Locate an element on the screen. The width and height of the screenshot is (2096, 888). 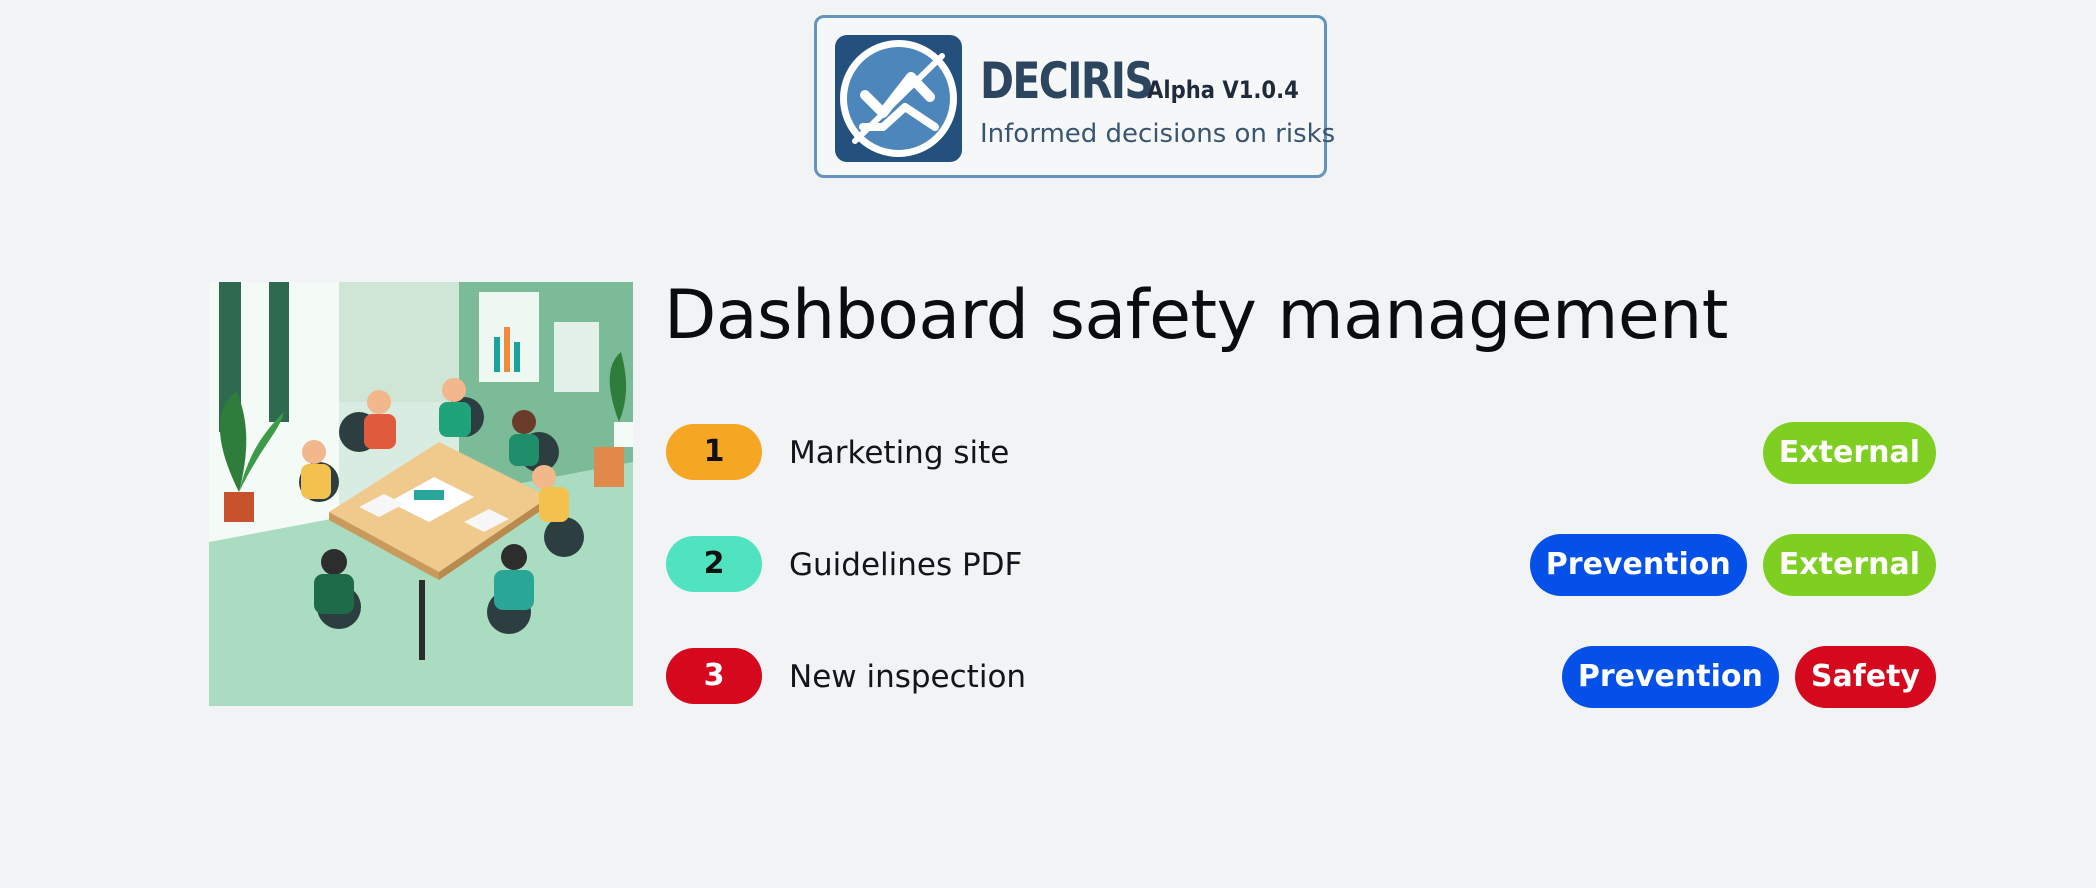
page-title: Dashboard safety management is located at coordinates (1196, 315).